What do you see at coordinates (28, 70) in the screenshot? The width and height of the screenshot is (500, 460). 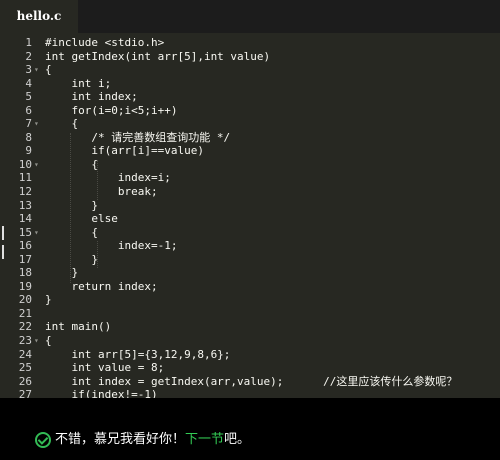 I see `line-number: 3` at bounding box center [28, 70].